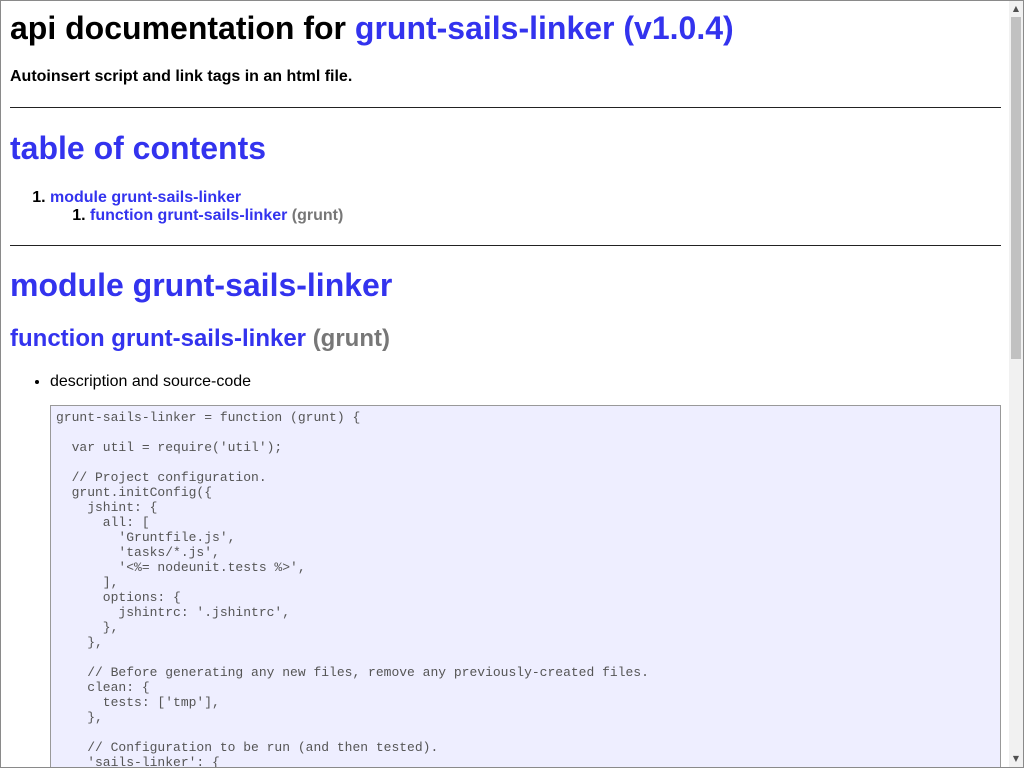 The width and height of the screenshot is (1024, 768). I want to click on module-heading: module grunt-sails-linker, so click(201, 285).